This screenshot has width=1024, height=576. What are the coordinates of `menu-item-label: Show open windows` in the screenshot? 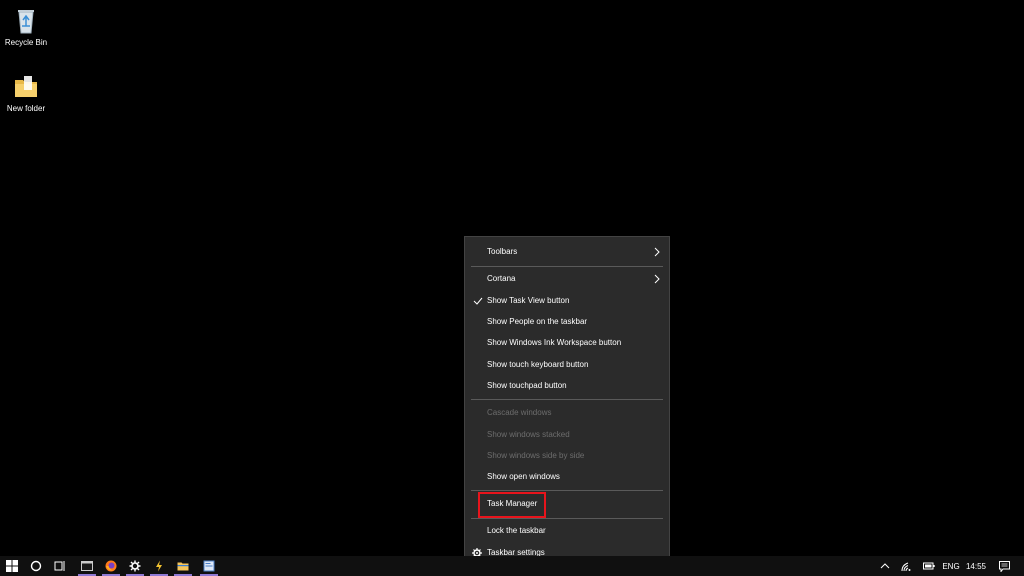 It's located at (523, 476).